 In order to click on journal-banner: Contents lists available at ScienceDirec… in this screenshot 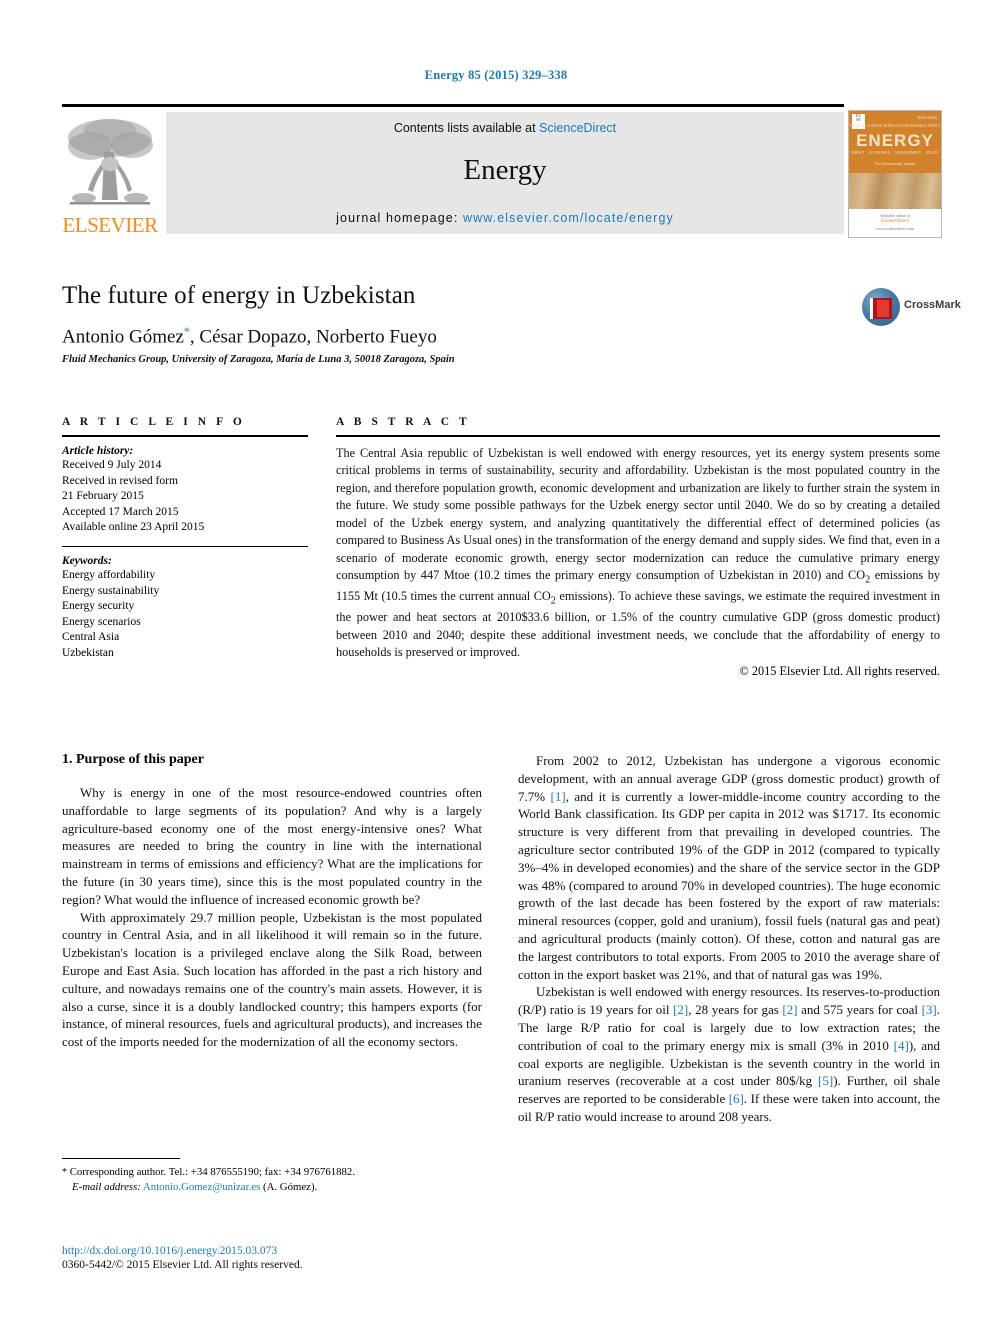, I will do `click(505, 173)`.